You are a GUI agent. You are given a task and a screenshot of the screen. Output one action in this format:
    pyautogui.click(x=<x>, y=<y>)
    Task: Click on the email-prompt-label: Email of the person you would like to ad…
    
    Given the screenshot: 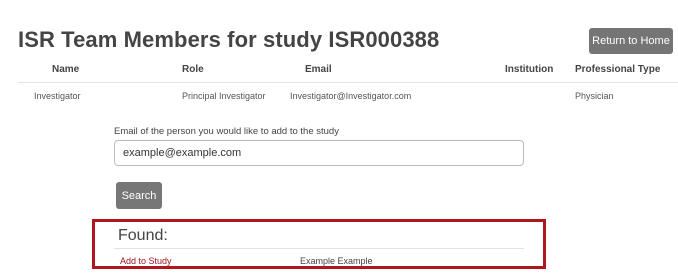 What is the action you would take?
    pyautogui.click(x=226, y=131)
    